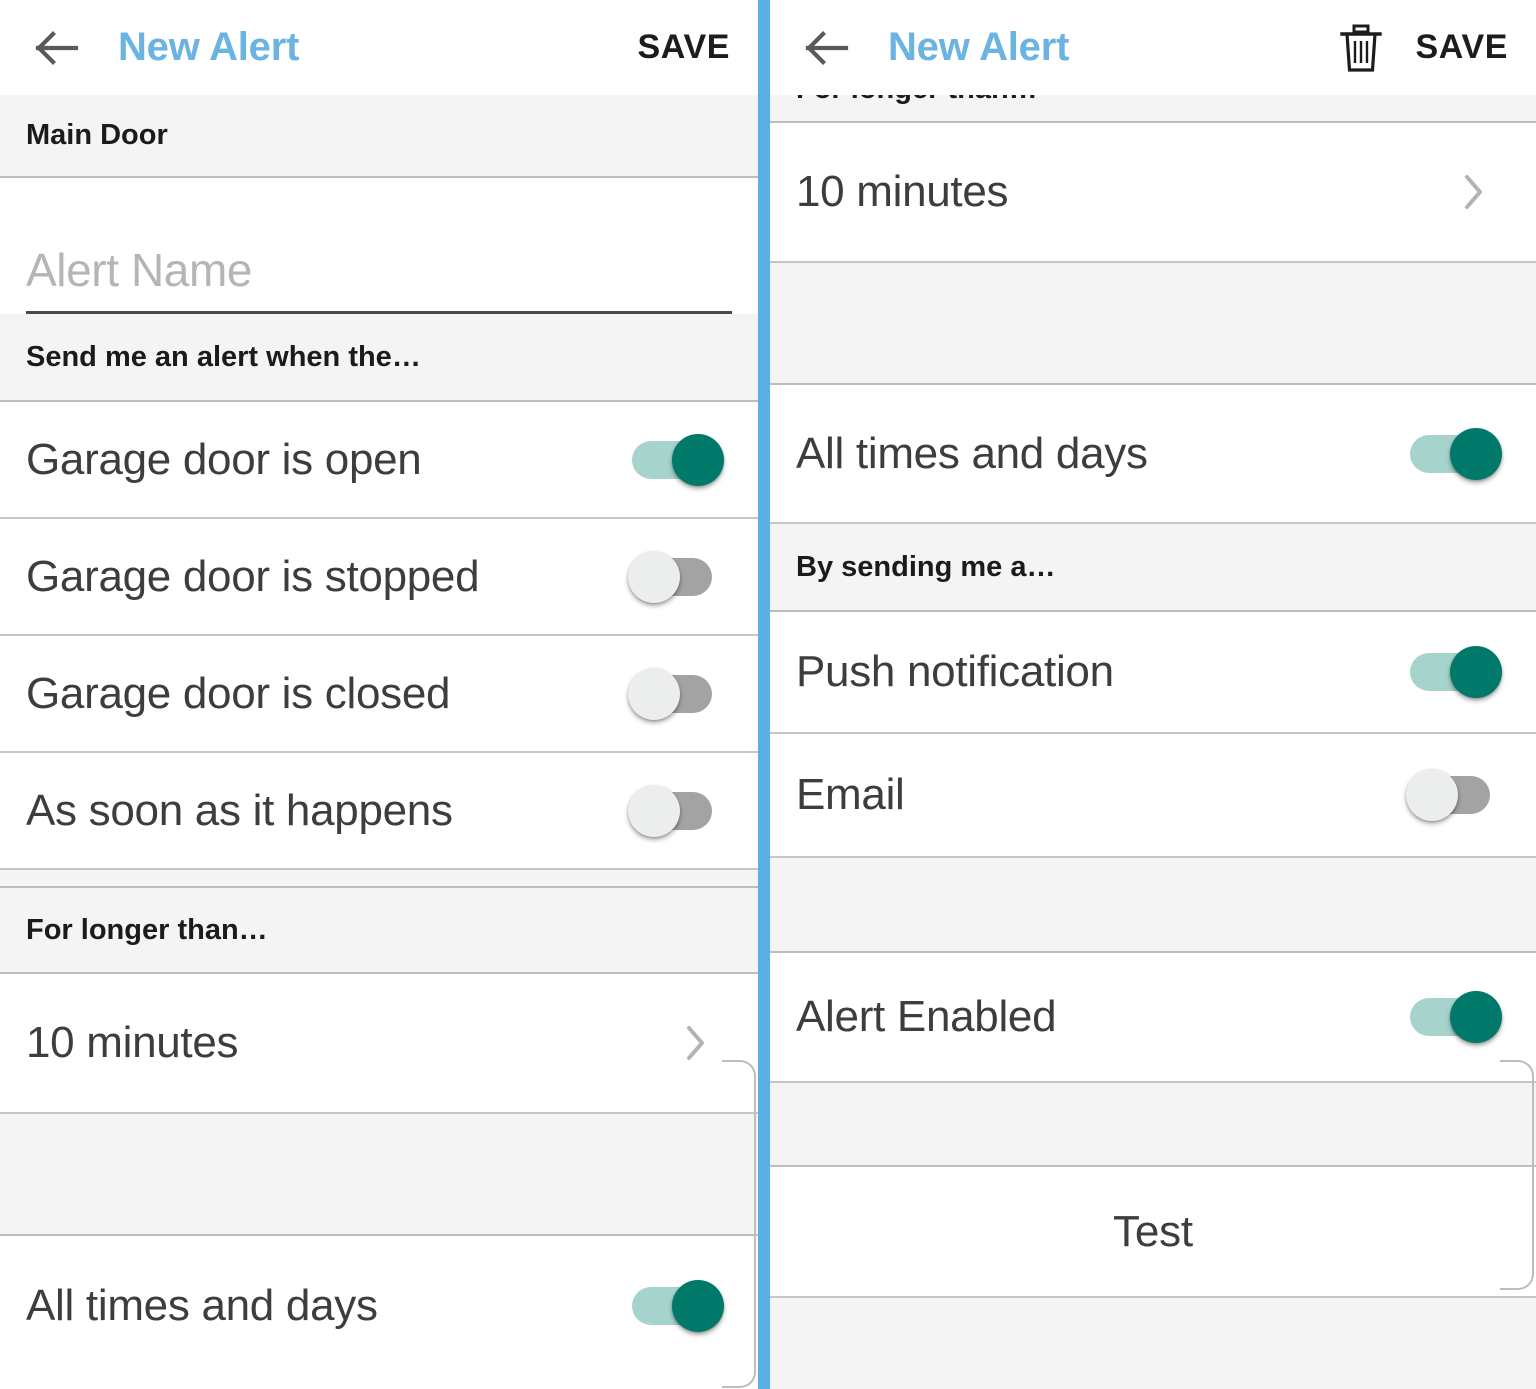 This screenshot has height=1389, width=1536. What do you see at coordinates (253, 576) in the screenshot?
I see `list-item-label: Garage door is stopped` at bounding box center [253, 576].